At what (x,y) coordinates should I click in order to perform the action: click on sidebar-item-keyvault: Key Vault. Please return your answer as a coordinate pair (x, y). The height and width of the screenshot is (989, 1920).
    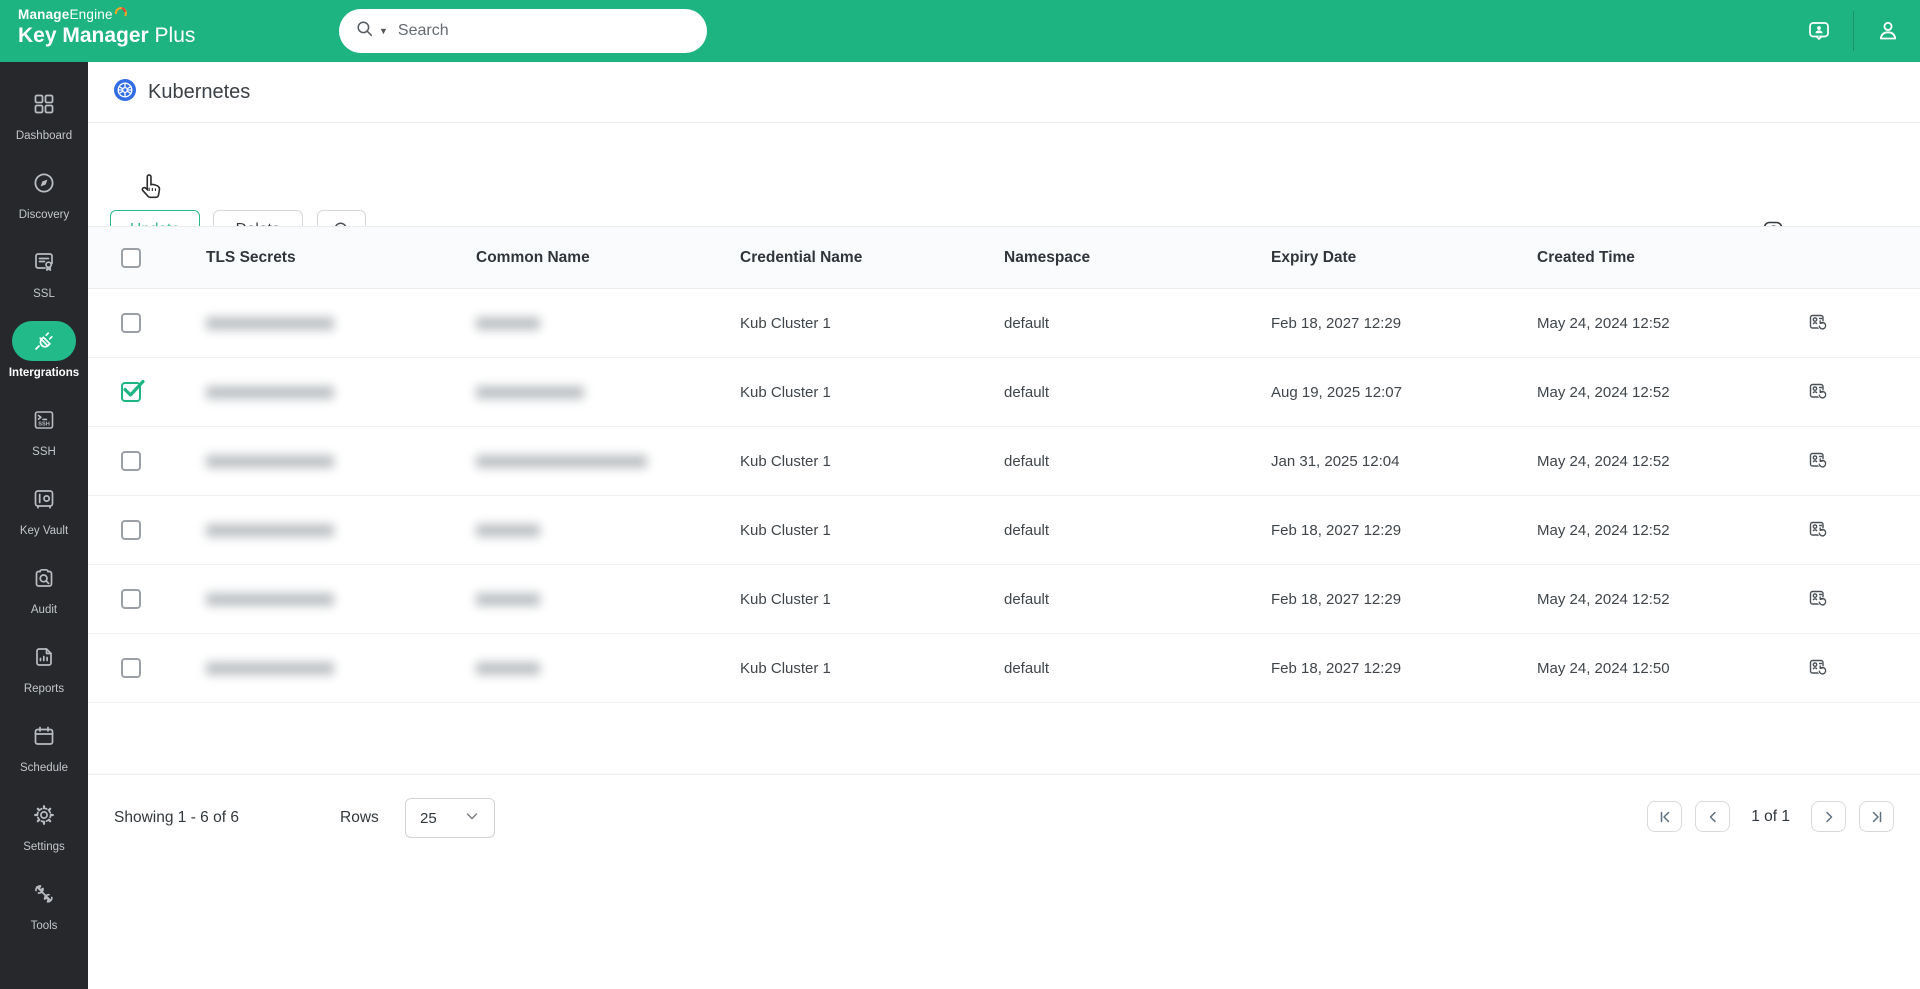
    Looking at the image, I should click on (44, 508).